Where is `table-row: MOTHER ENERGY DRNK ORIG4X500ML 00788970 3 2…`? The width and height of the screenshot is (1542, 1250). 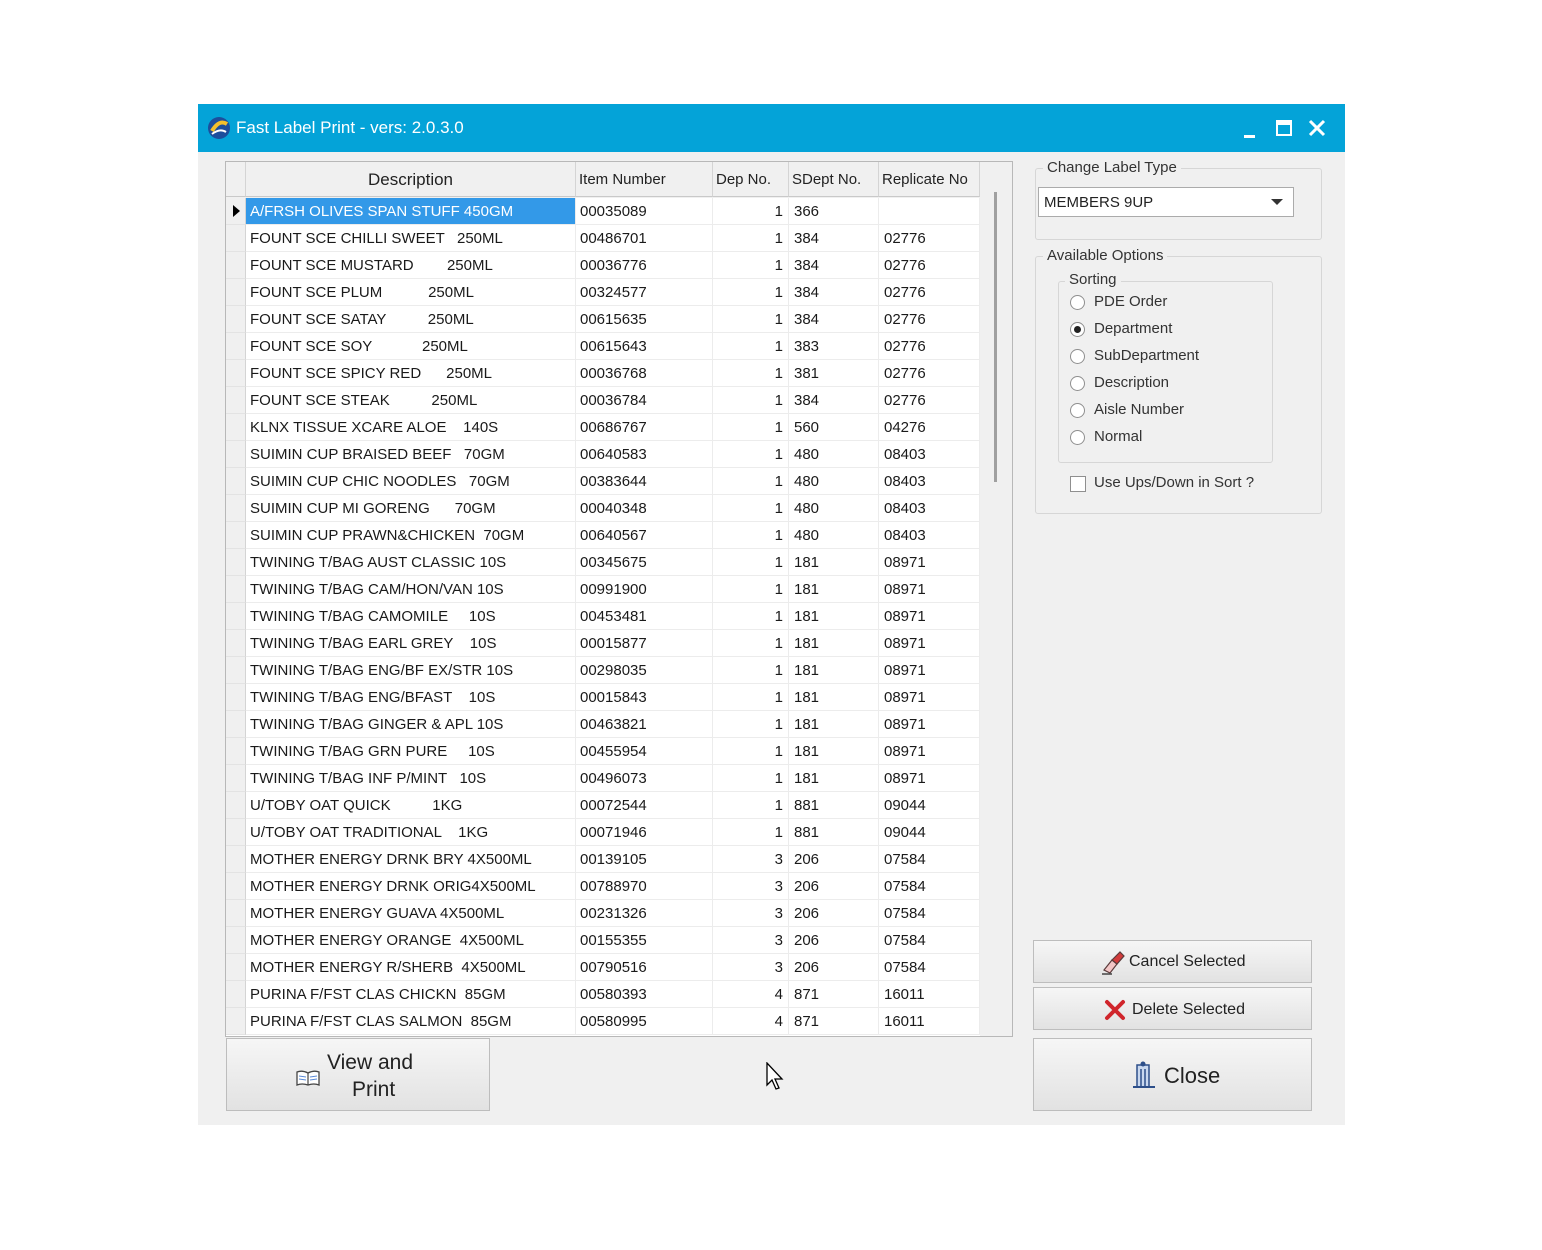 table-row: MOTHER ENERGY DRNK ORIG4X500ML 00788970 3 2… is located at coordinates (603, 886).